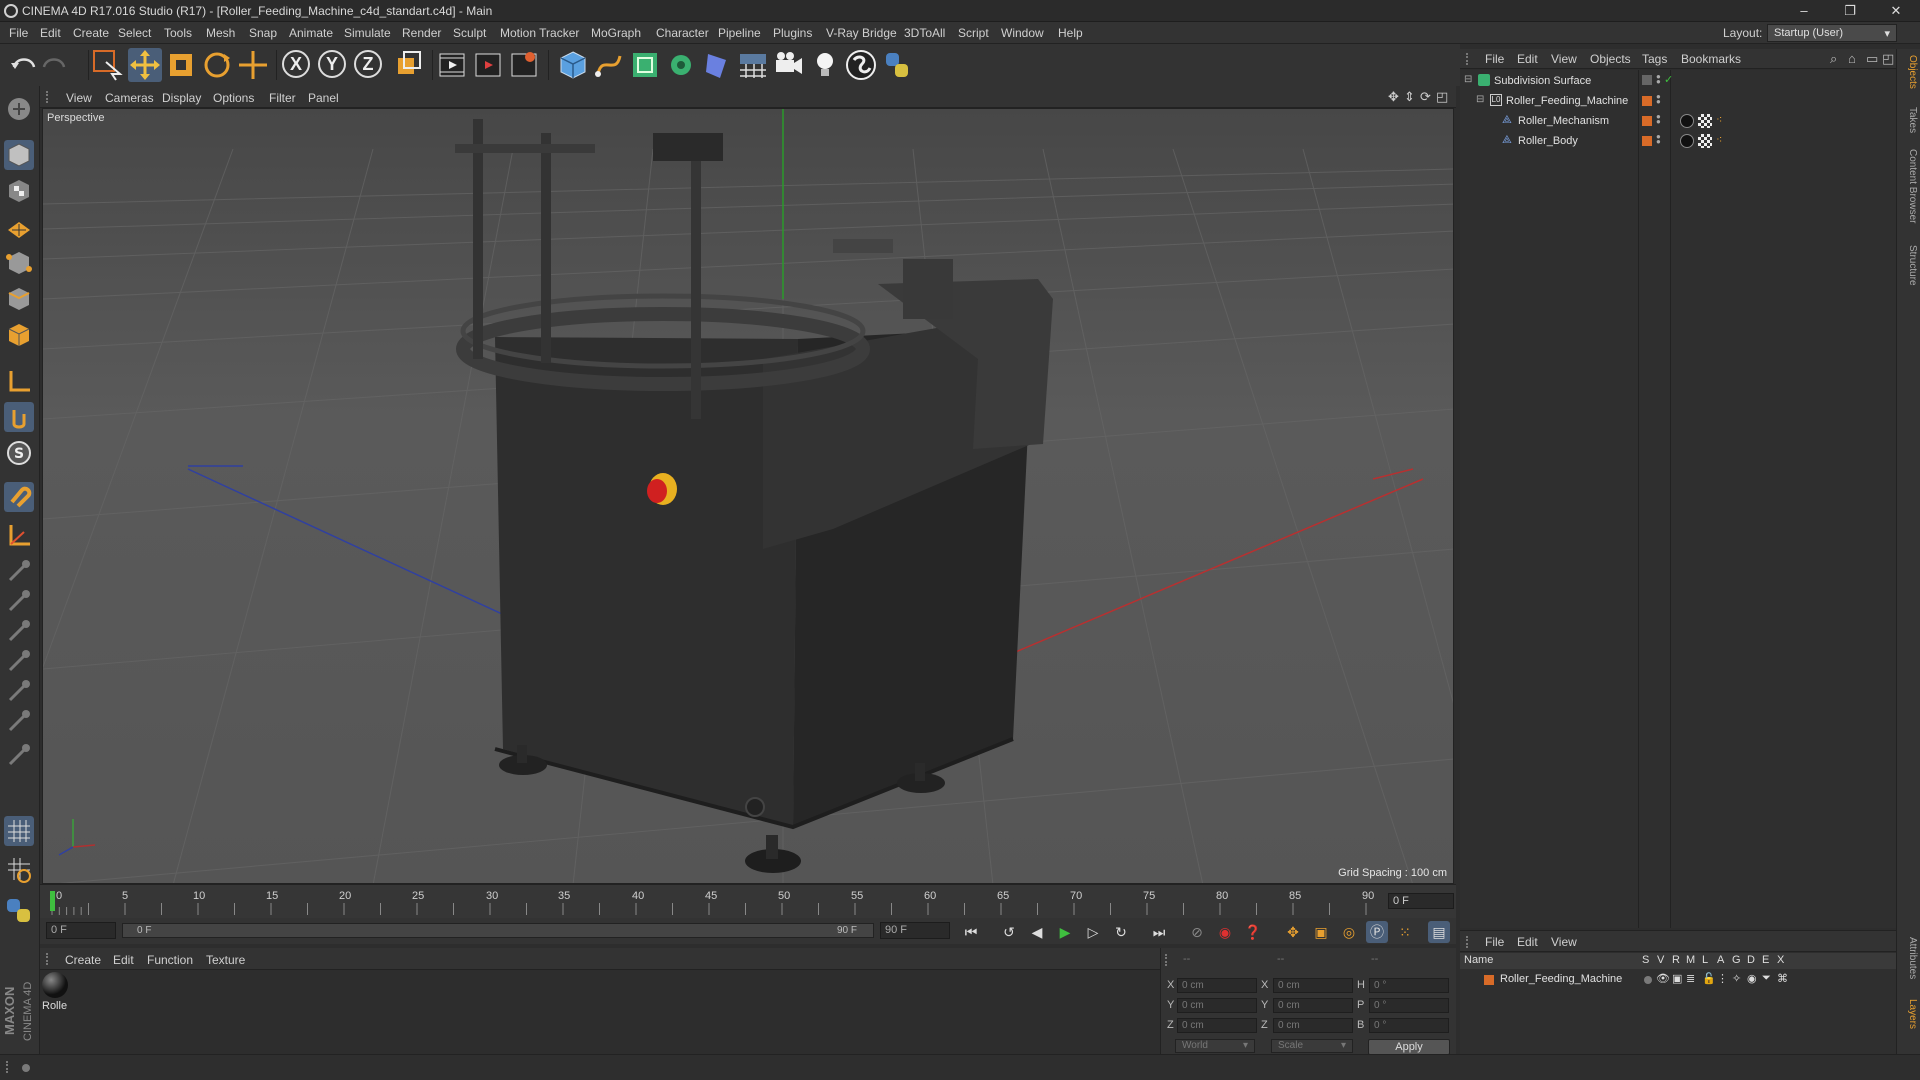 This screenshot has width=1920, height=1080. I want to click on menu-sculpt: Sculpt, so click(469, 33).